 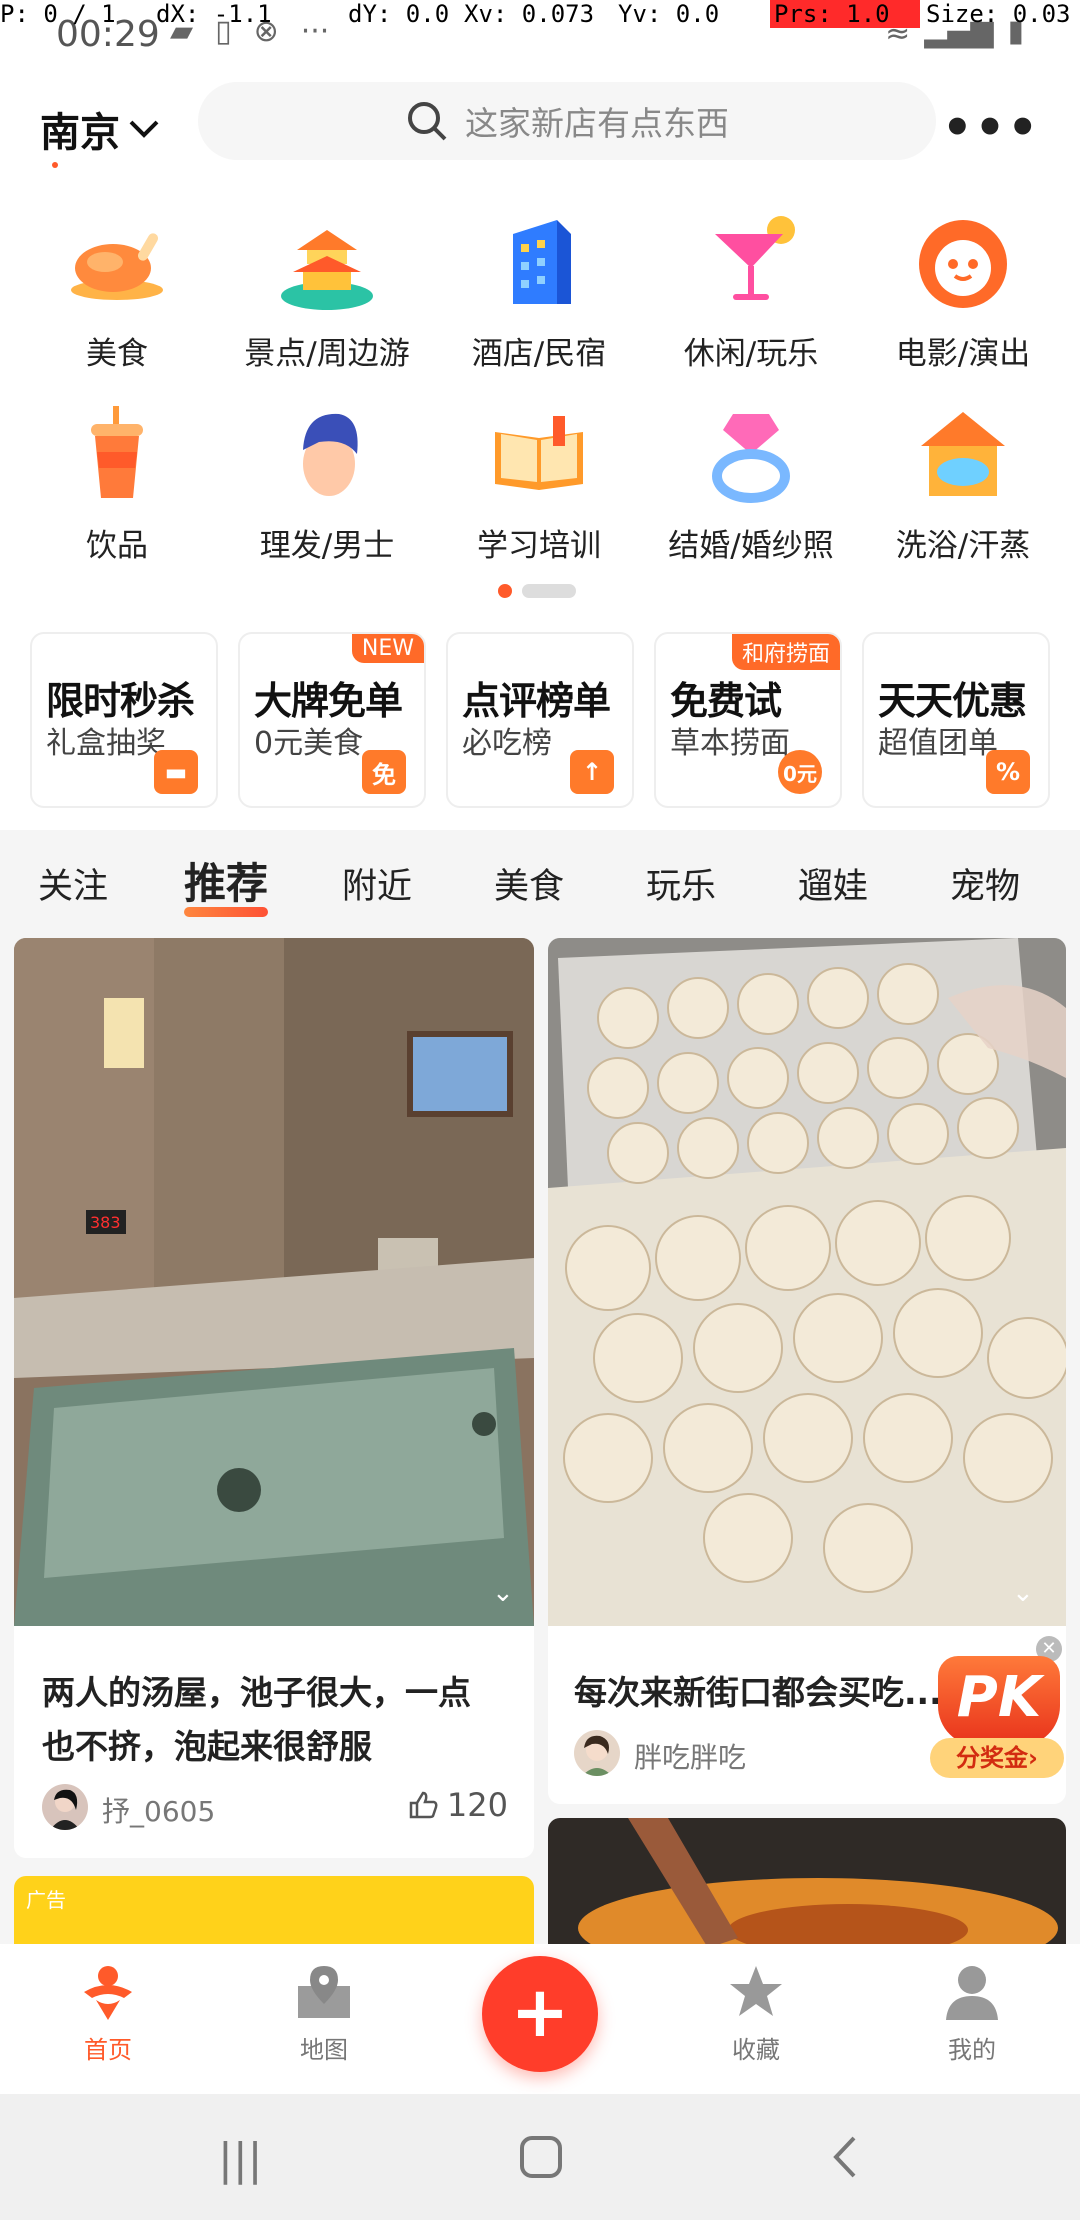 What do you see at coordinates (539, 262) in the screenshot?
I see `hotel-building-icon` at bounding box center [539, 262].